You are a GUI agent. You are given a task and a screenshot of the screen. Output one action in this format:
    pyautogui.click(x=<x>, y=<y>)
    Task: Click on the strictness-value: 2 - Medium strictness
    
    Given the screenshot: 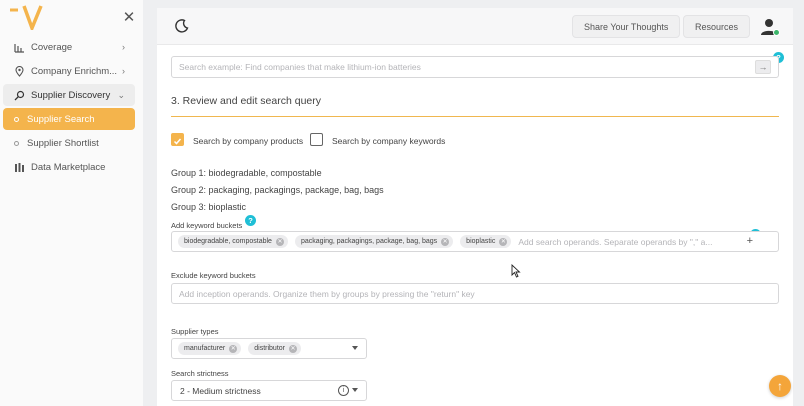 What is the action you would take?
    pyautogui.click(x=220, y=390)
    